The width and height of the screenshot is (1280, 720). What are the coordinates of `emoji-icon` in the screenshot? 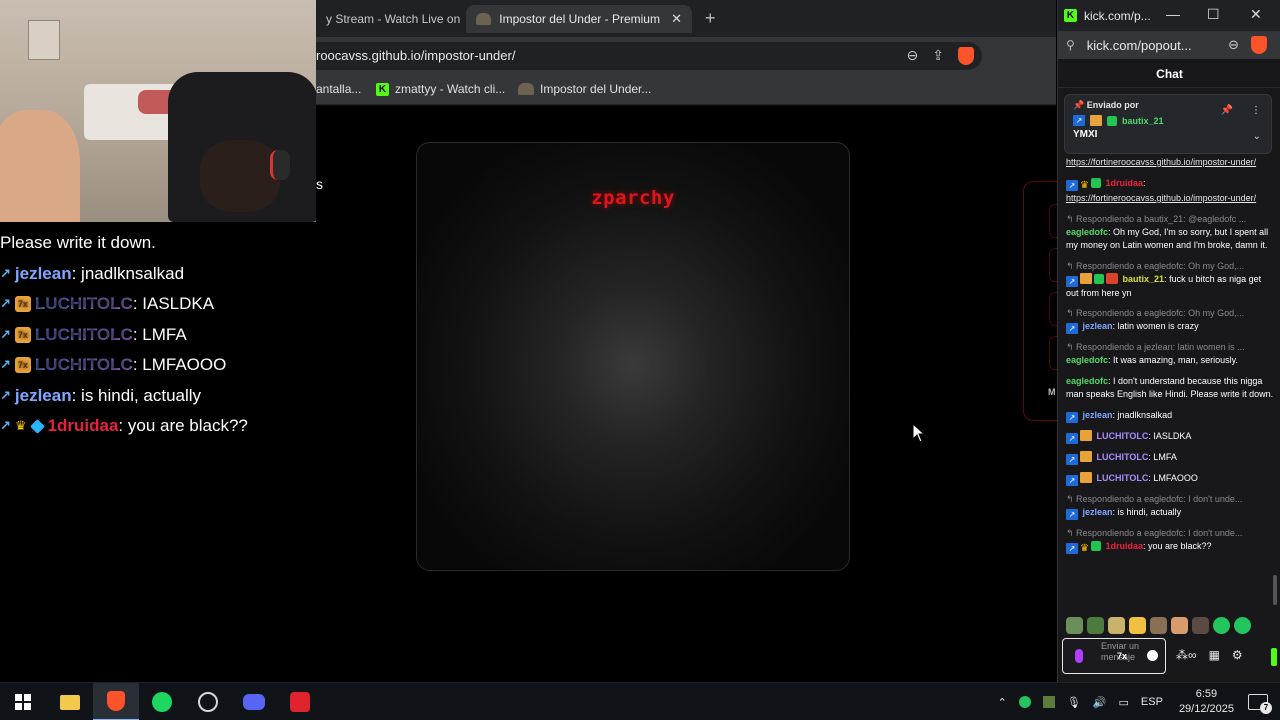 It's located at (1152, 655).